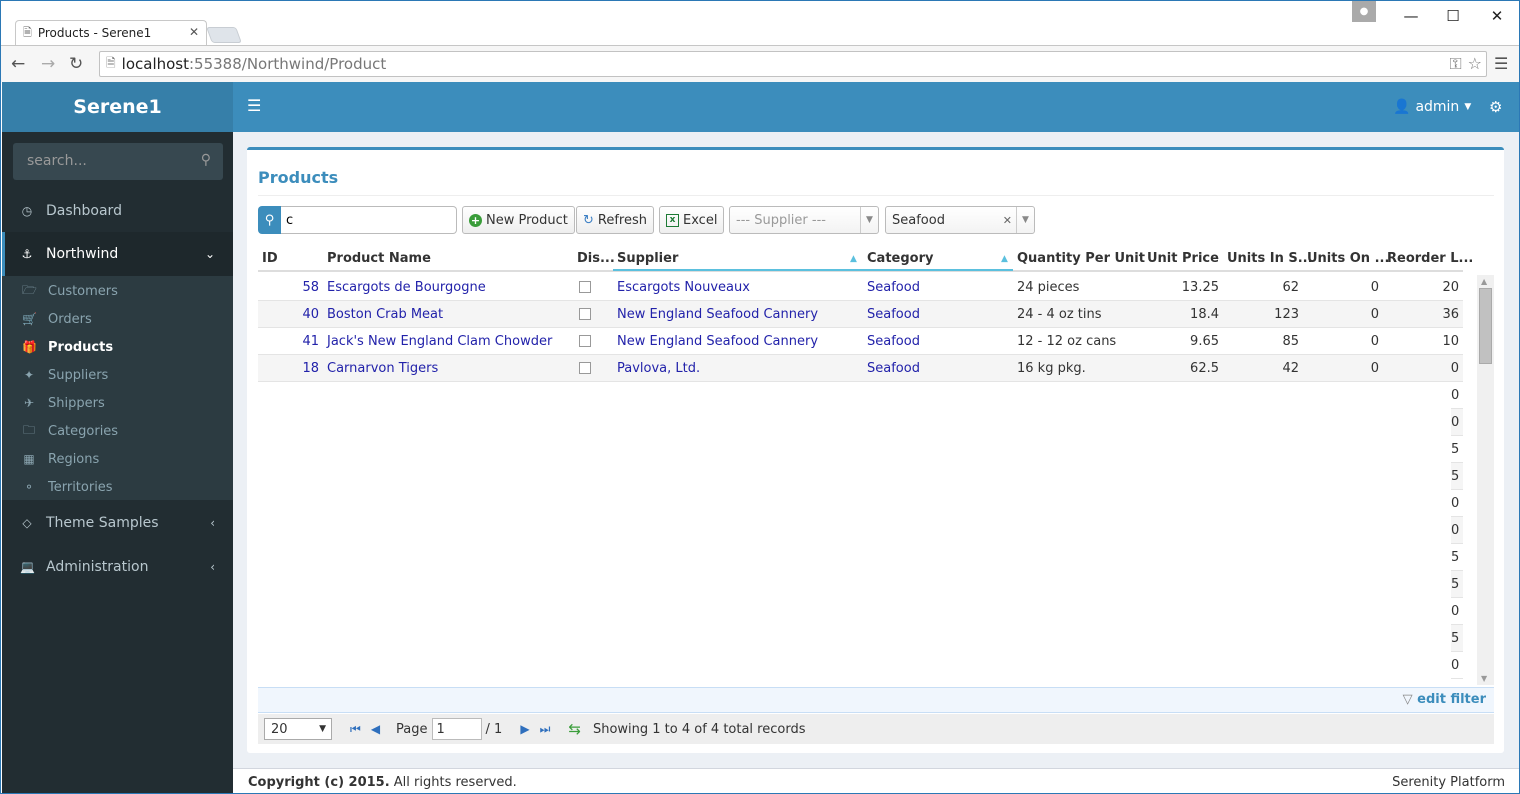 This screenshot has height=794, width=1520. I want to click on previous-page-icon: ◀, so click(375, 729).